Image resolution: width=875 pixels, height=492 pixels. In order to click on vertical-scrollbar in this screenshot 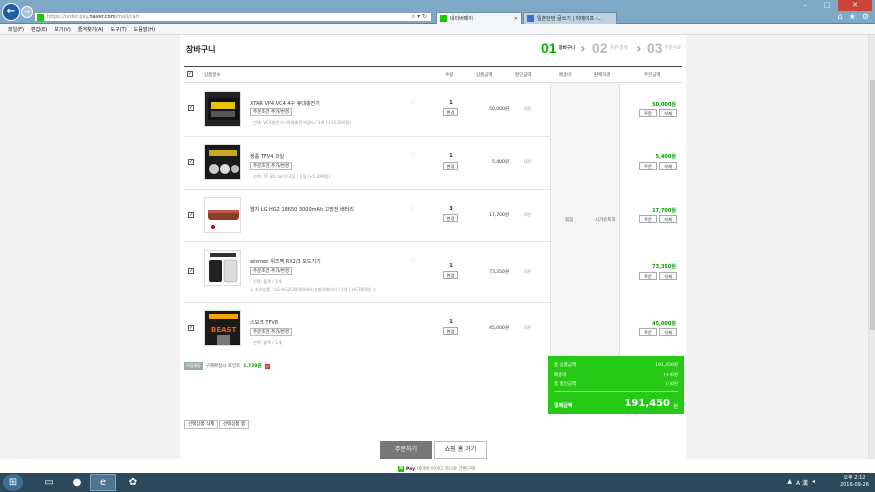, I will do `click(871, 247)`.